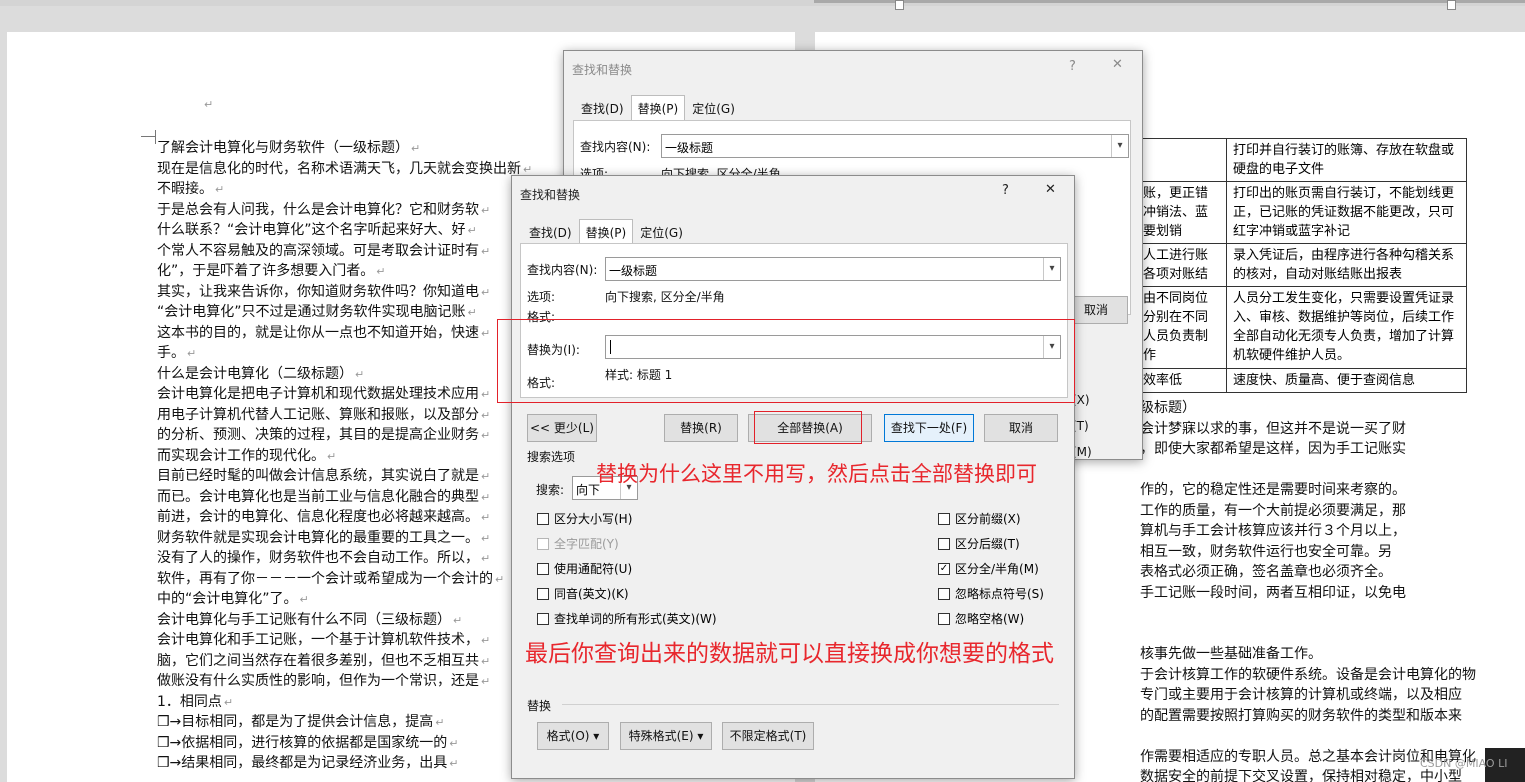 The image size is (1525, 782). Describe the element at coordinates (344, 661) in the screenshot. I see `doc-line: 脑，它们之间当然存在着很多差别，但也不乏相互共 ↵` at that location.